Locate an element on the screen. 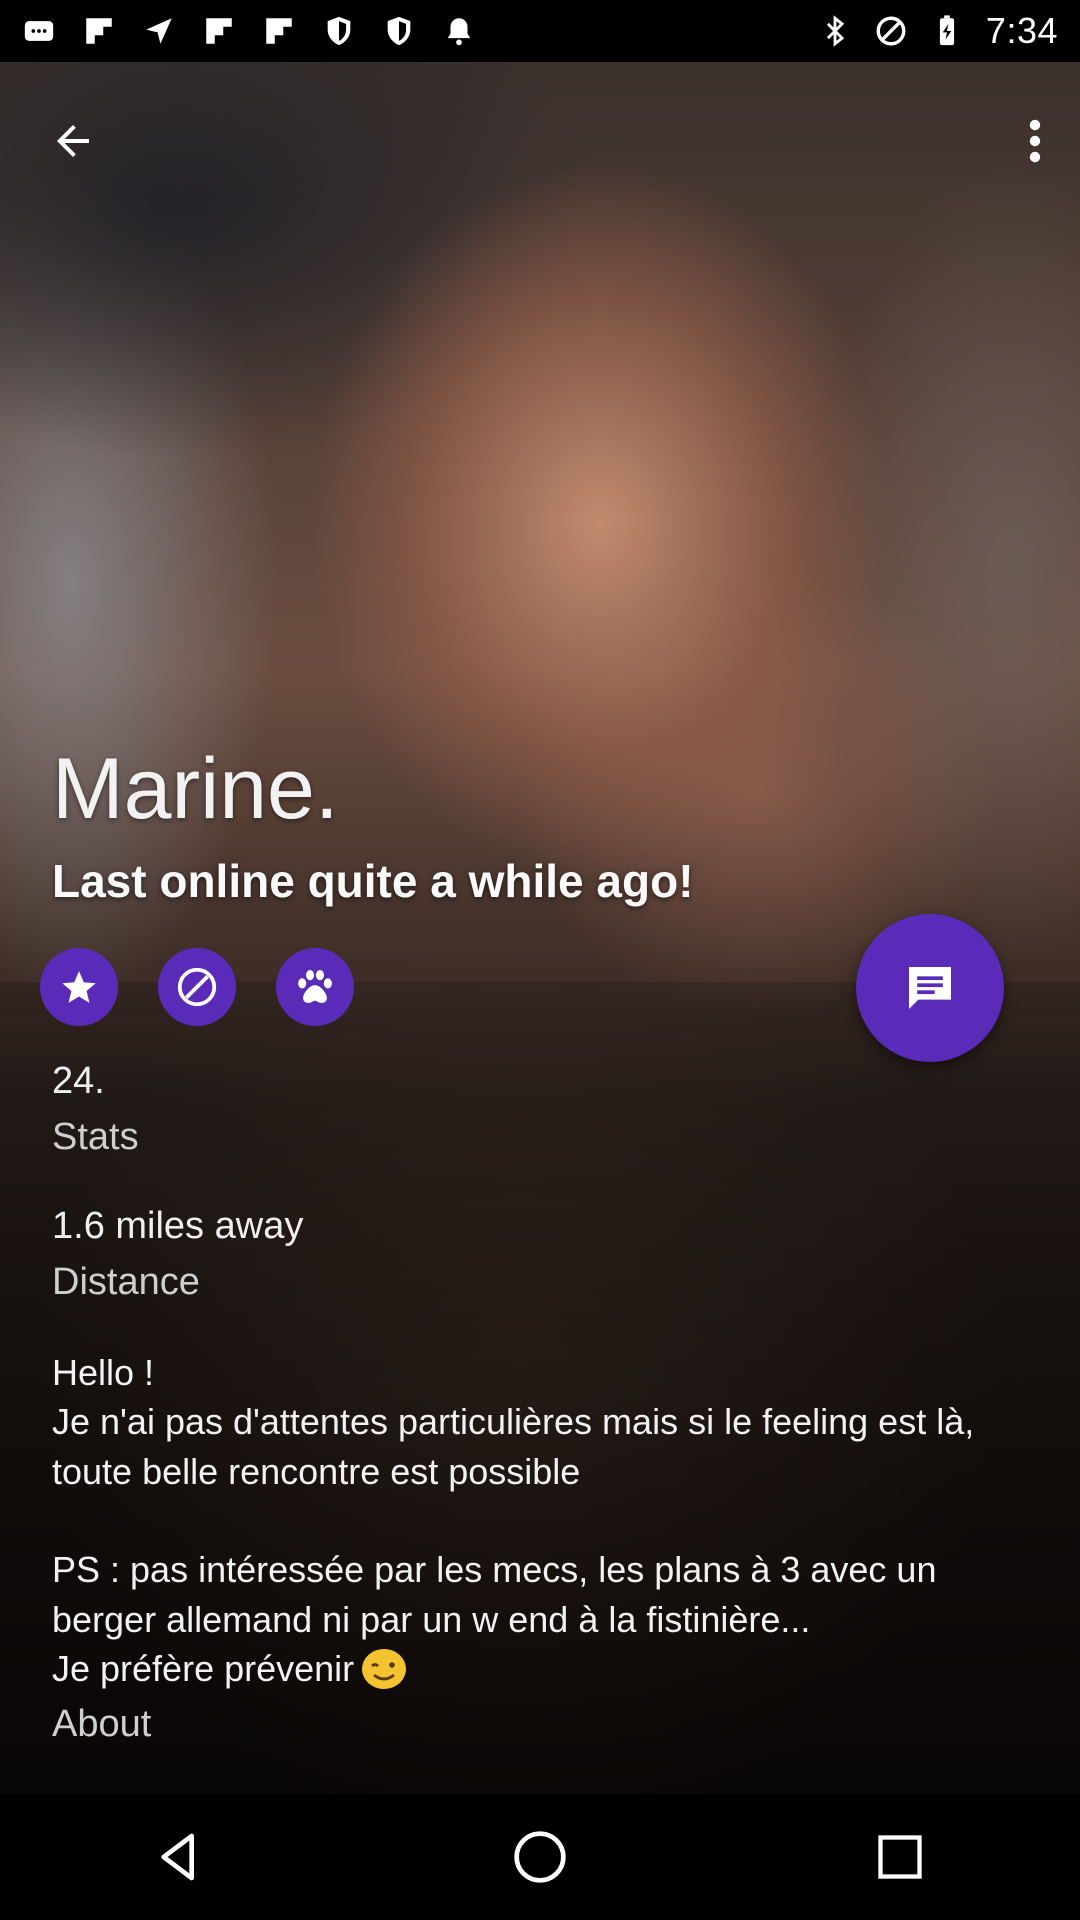 This screenshot has width=1080, height=1920. profile-actions is located at coordinates (197, 987).